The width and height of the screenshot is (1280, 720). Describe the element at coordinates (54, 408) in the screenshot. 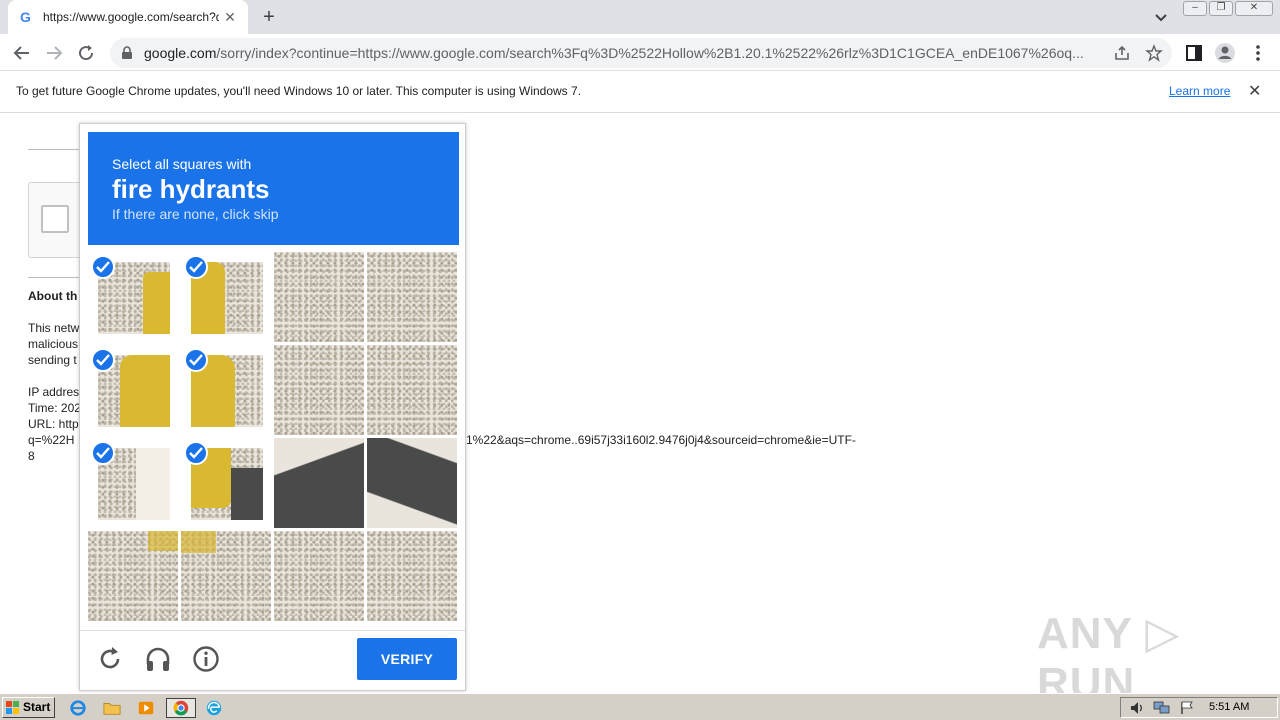

I see `time-label: Time: 202` at that location.